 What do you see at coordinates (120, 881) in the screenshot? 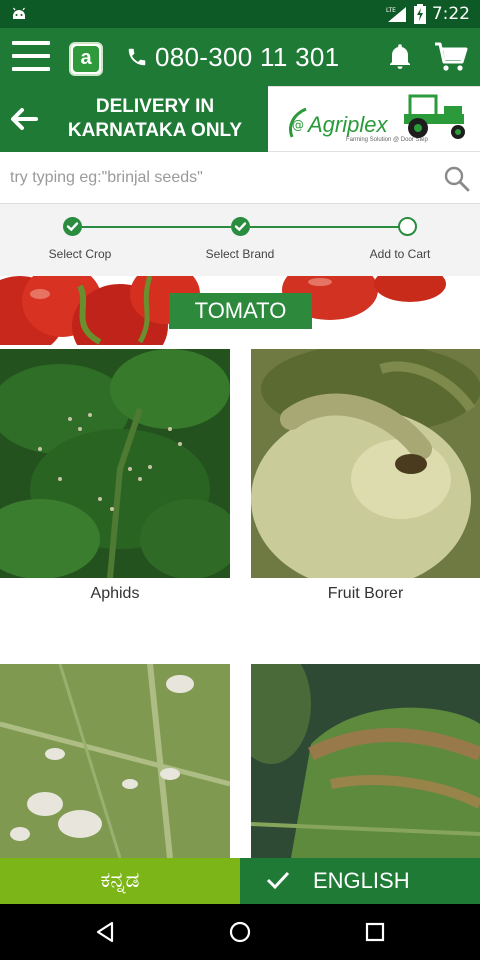
I see `language-kannada-button: ಕನ್ನಡ` at bounding box center [120, 881].